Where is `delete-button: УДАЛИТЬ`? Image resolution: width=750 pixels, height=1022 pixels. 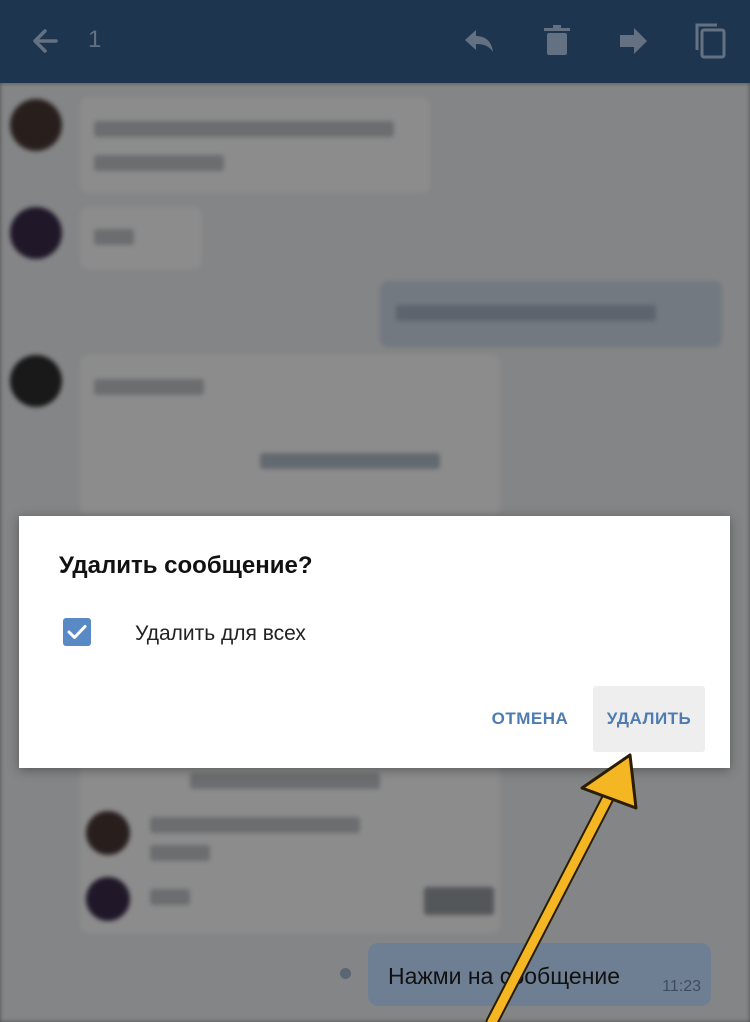 delete-button: УДАЛИТЬ is located at coordinates (649, 719).